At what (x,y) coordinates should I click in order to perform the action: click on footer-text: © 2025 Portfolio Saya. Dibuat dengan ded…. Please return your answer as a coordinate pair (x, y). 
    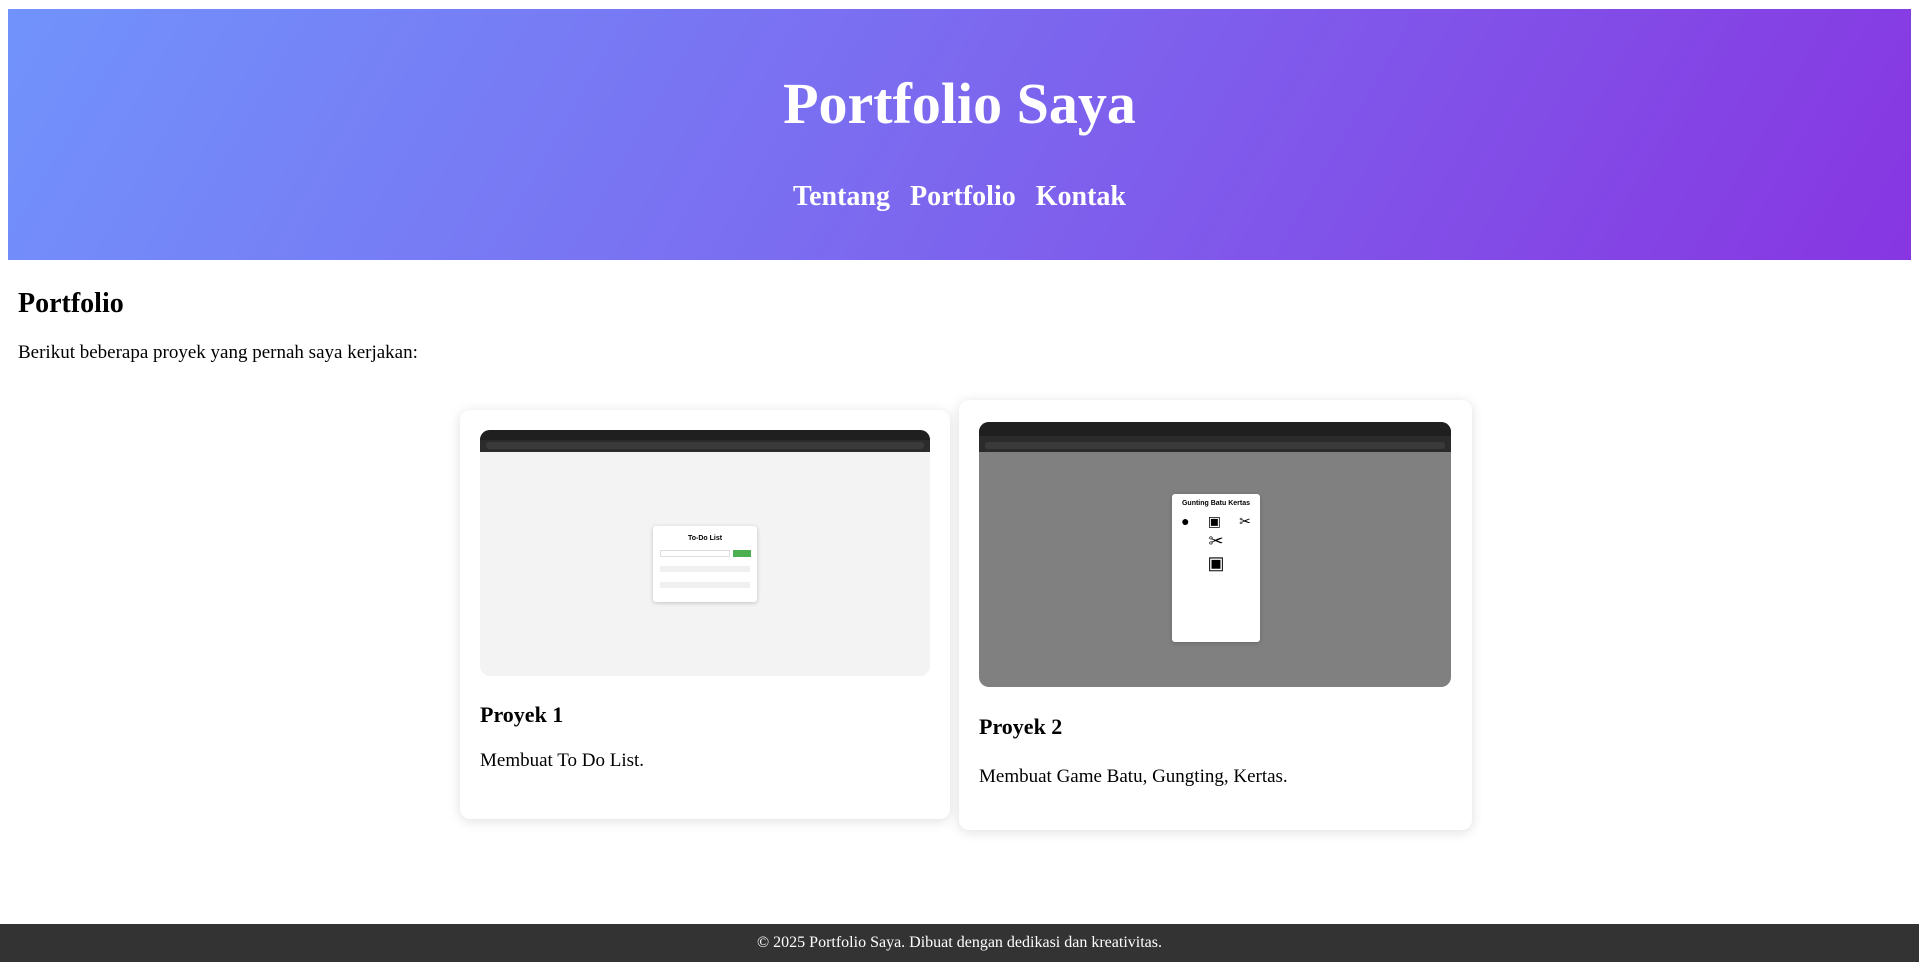
    Looking at the image, I should click on (959, 942).